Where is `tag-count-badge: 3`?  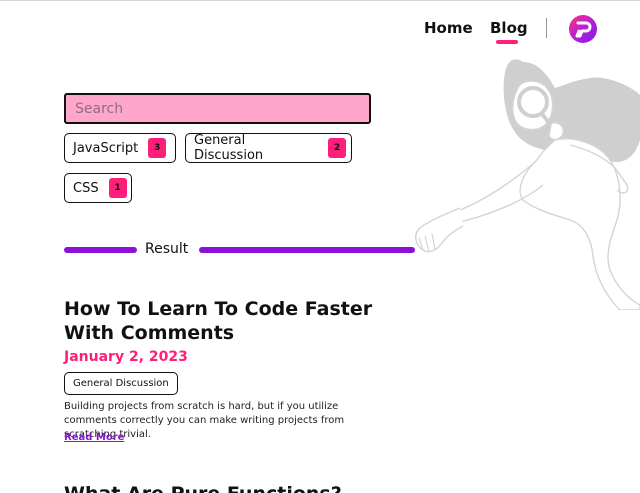
tag-count-badge: 3 is located at coordinates (157, 148).